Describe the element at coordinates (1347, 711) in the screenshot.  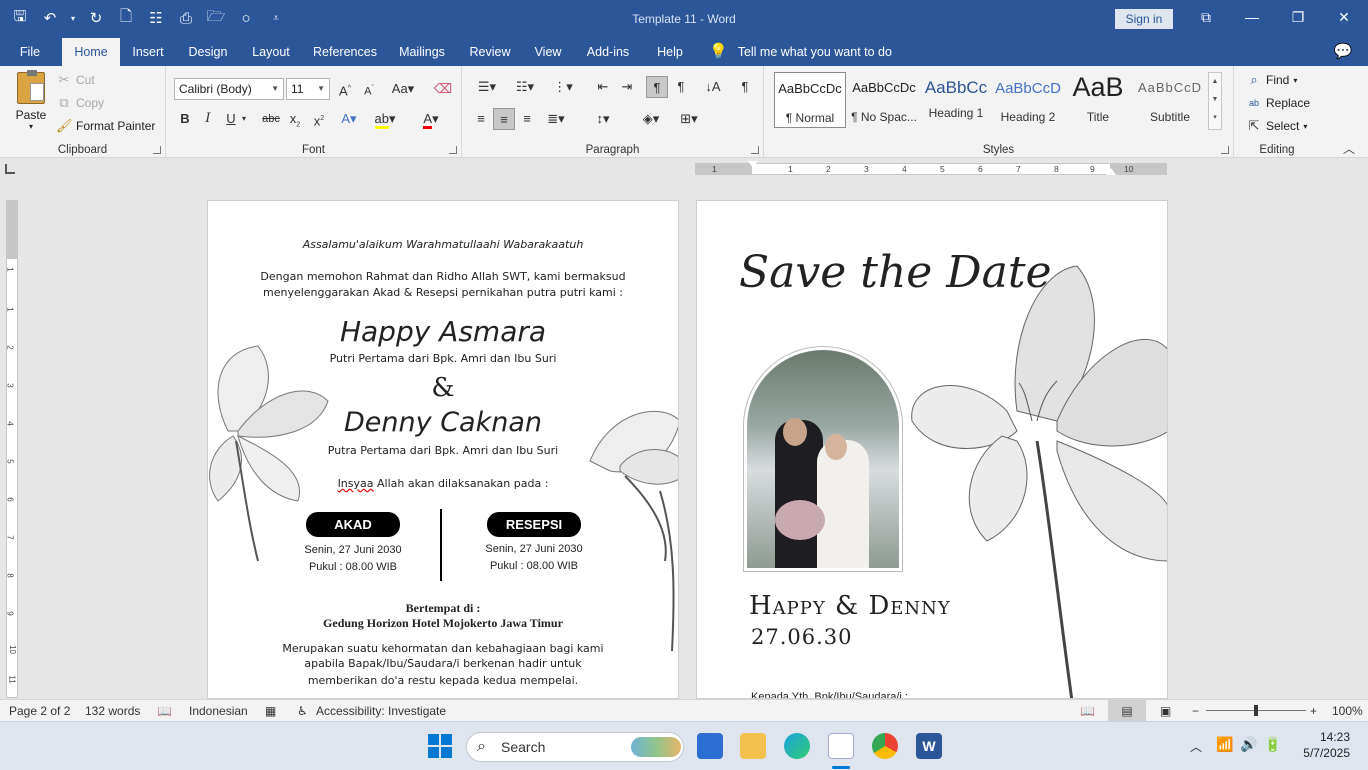
I see `zoom-level: 100%` at that location.